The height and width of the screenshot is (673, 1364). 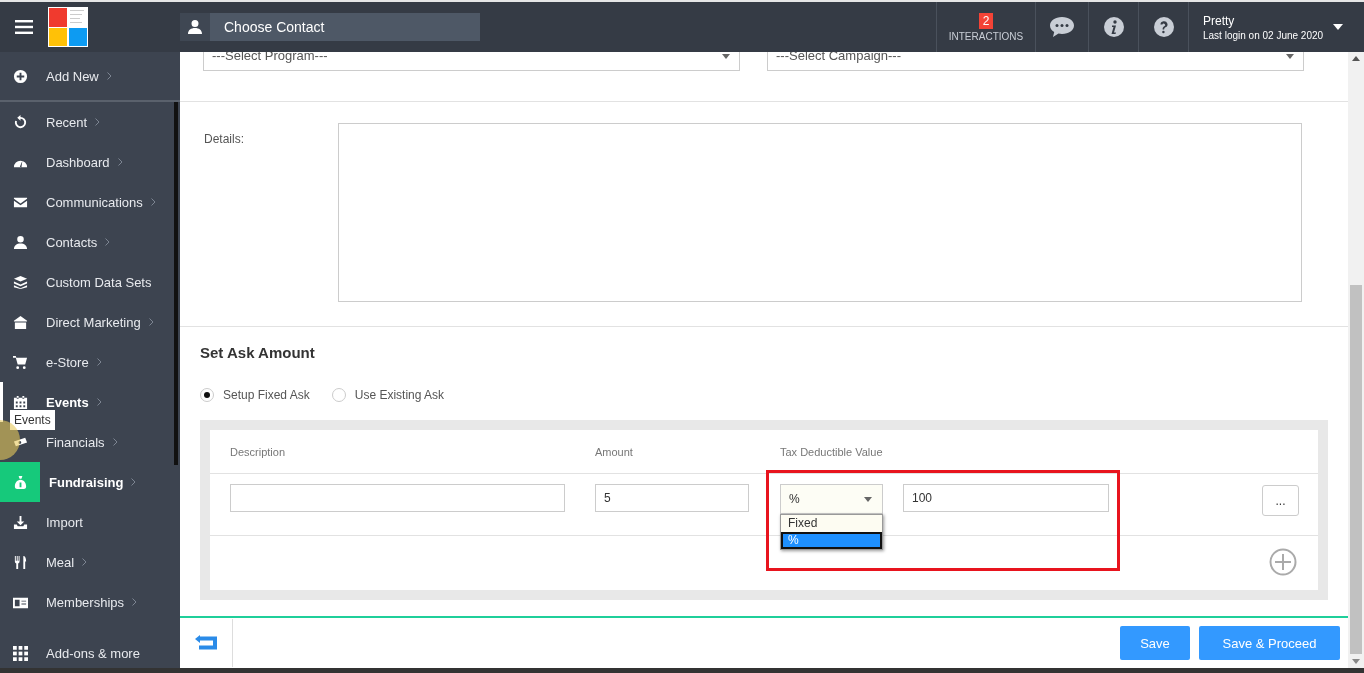 I want to click on dropdown-option: Fixed, so click(x=831, y=523).